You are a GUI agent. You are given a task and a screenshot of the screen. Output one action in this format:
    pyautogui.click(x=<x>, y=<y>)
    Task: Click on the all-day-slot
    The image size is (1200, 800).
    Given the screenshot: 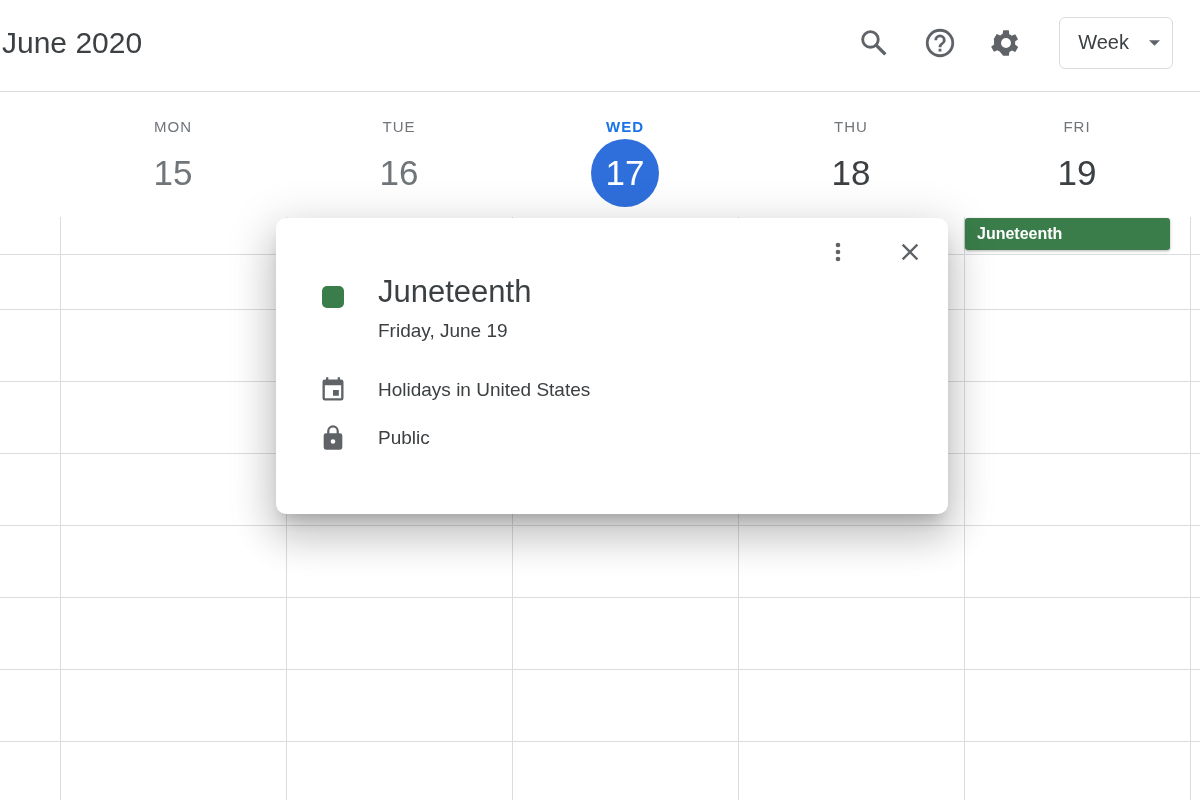 What is the action you would take?
    pyautogui.click(x=1195, y=236)
    